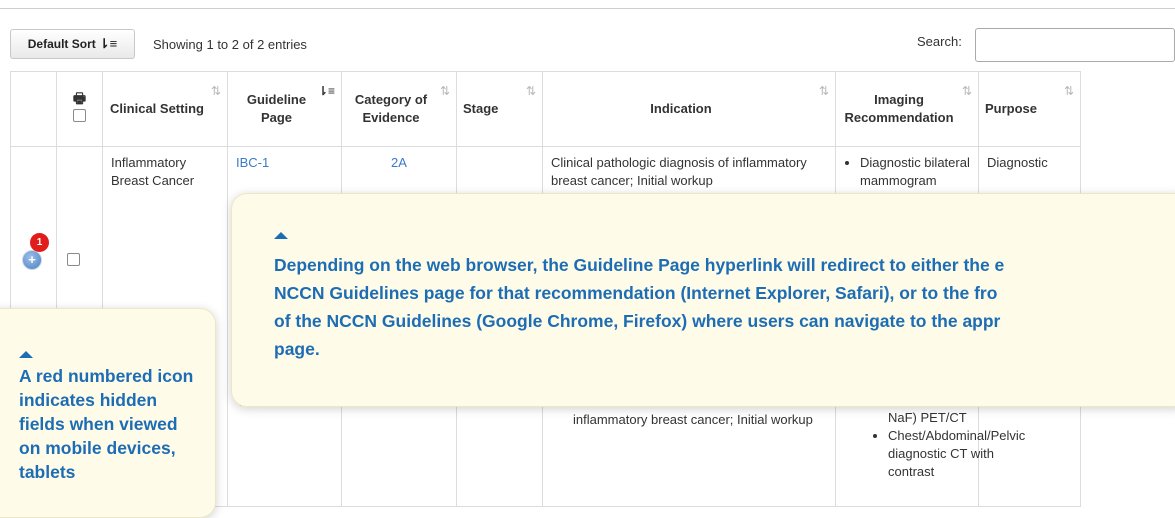 This screenshot has width=1175, height=518. I want to click on sort-asc-icon: ⇂≡, so click(326, 91).